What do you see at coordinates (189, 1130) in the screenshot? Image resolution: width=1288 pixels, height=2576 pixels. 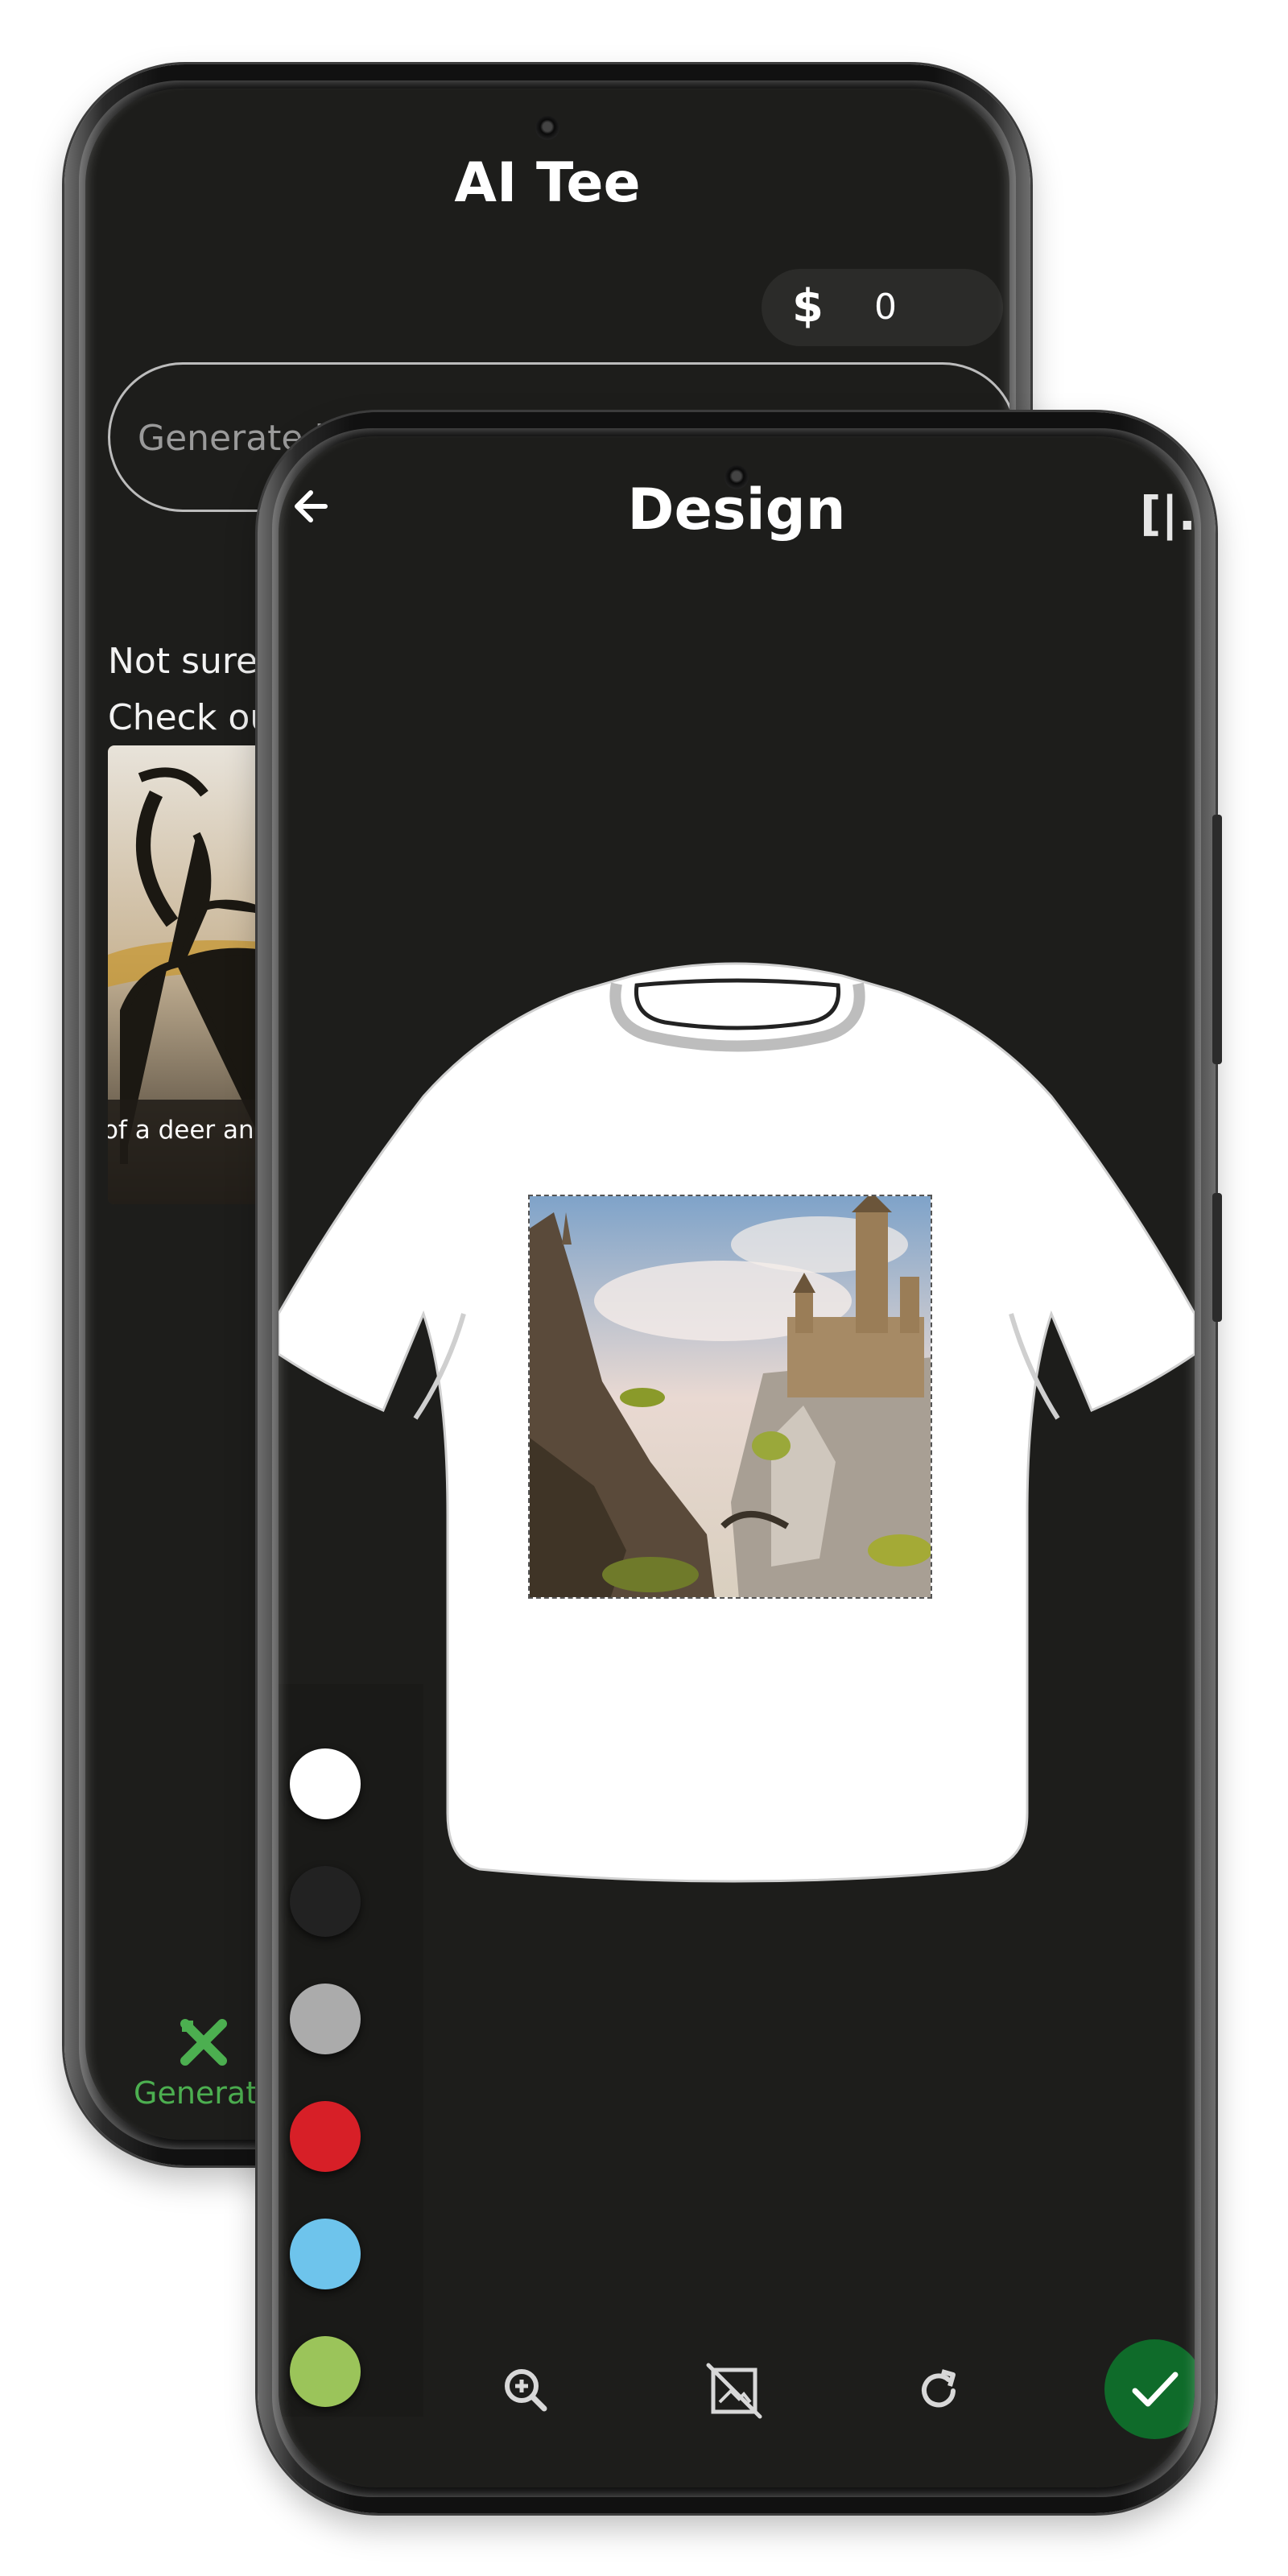 I see `example-caption: of a deer and` at bounding box center [189, 1130].